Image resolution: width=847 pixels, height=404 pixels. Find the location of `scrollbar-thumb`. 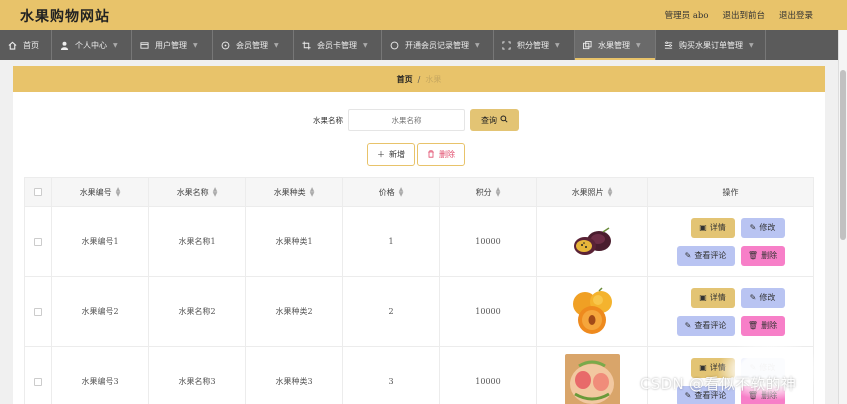

scrollbar-thumb is located at coordinates (843, 155).